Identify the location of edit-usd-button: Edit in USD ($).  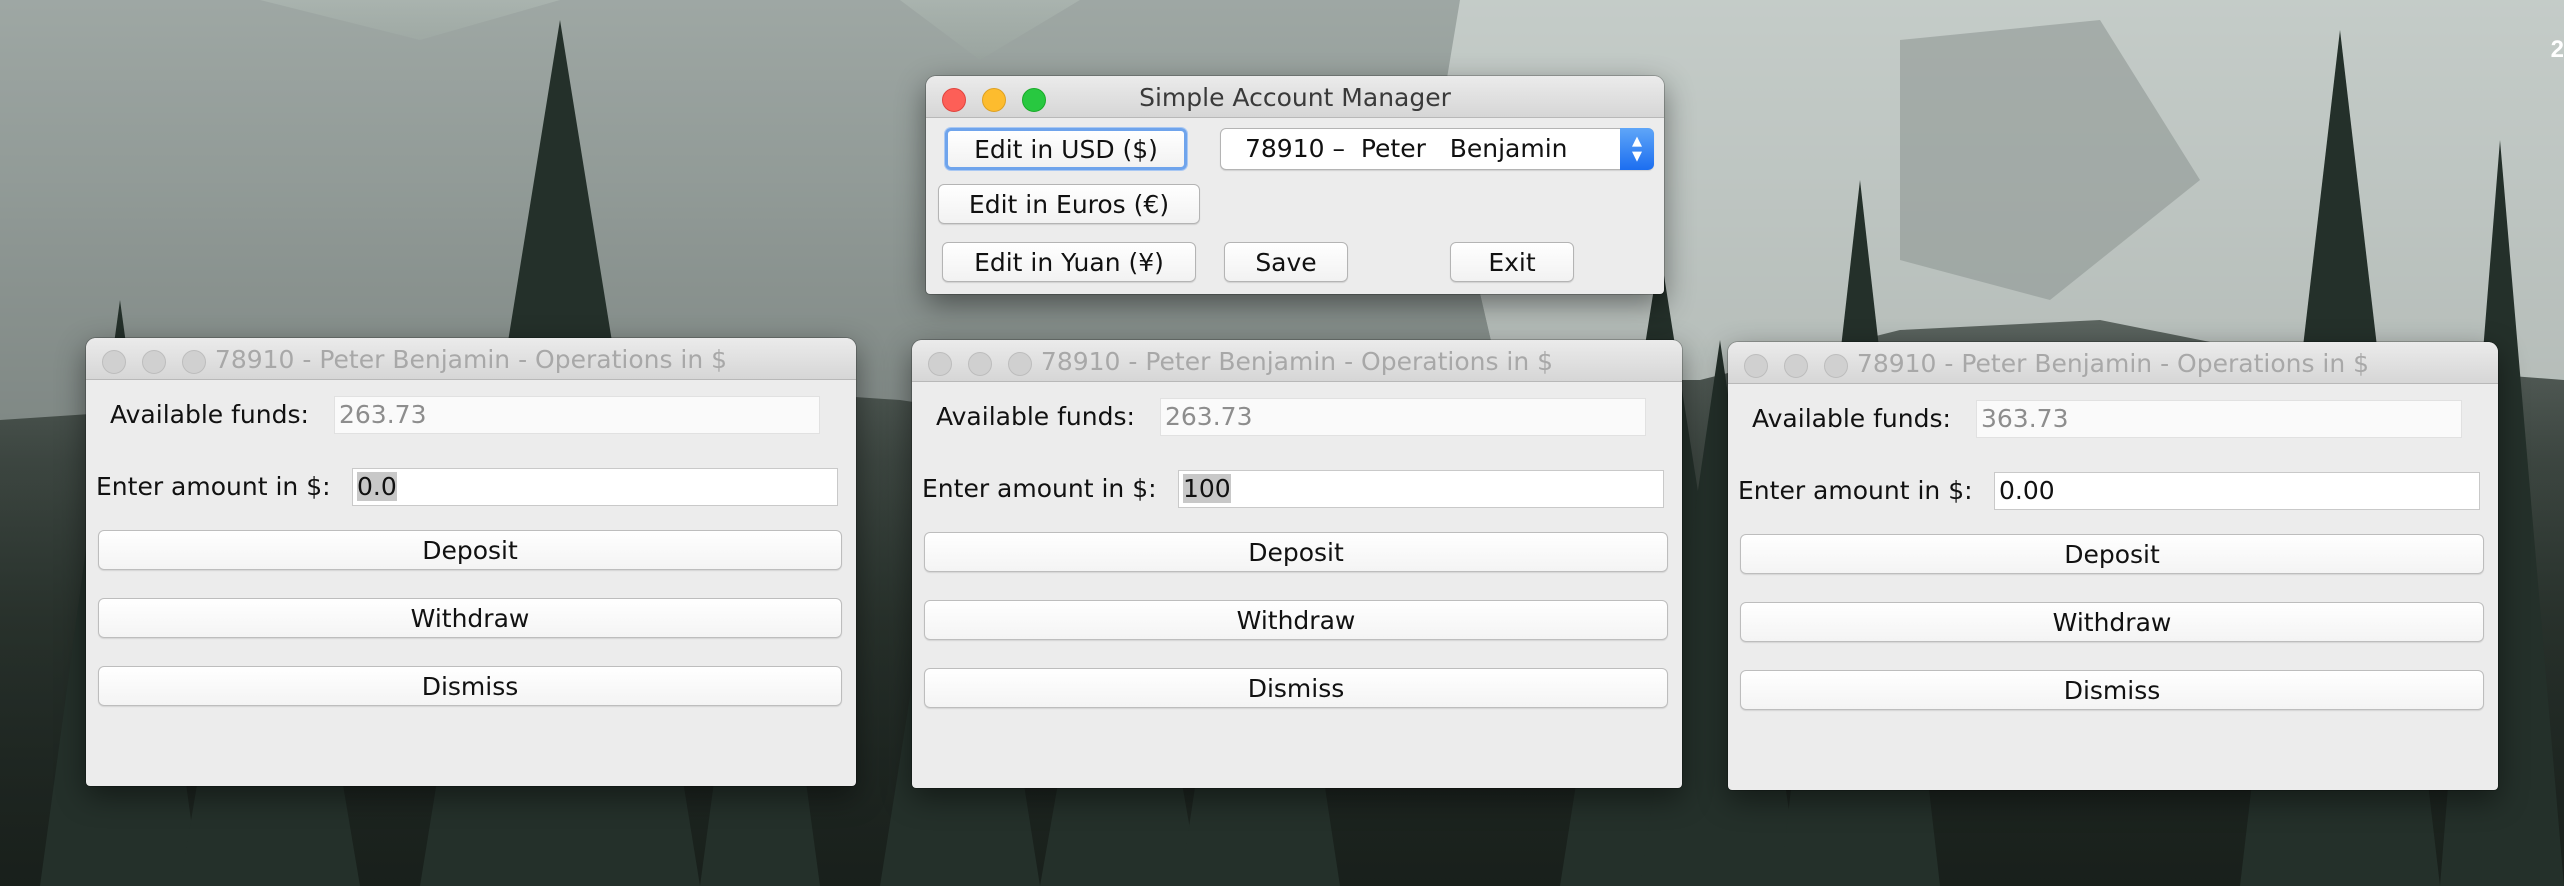
(1066, 149).